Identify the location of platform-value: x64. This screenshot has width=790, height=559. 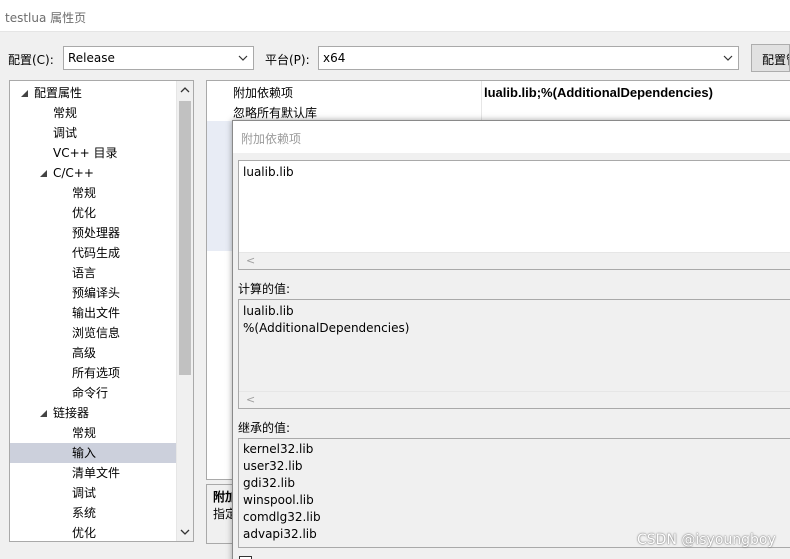
(334, 58).